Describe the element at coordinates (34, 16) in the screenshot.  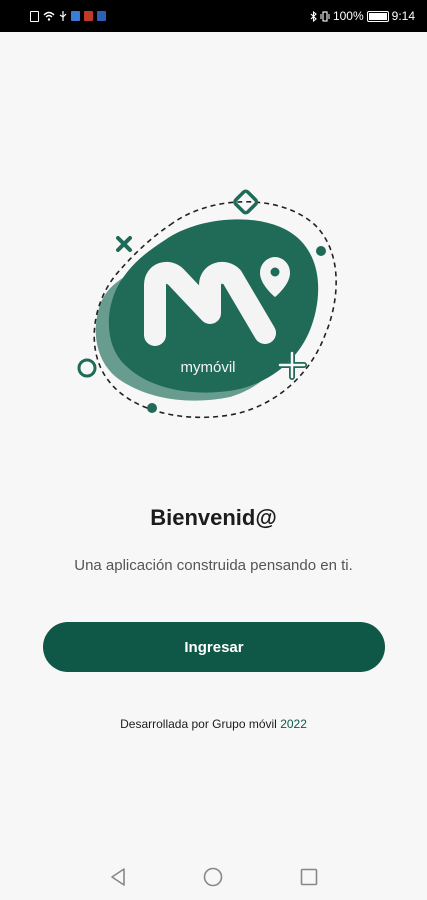
I see `document-icon` at that location.